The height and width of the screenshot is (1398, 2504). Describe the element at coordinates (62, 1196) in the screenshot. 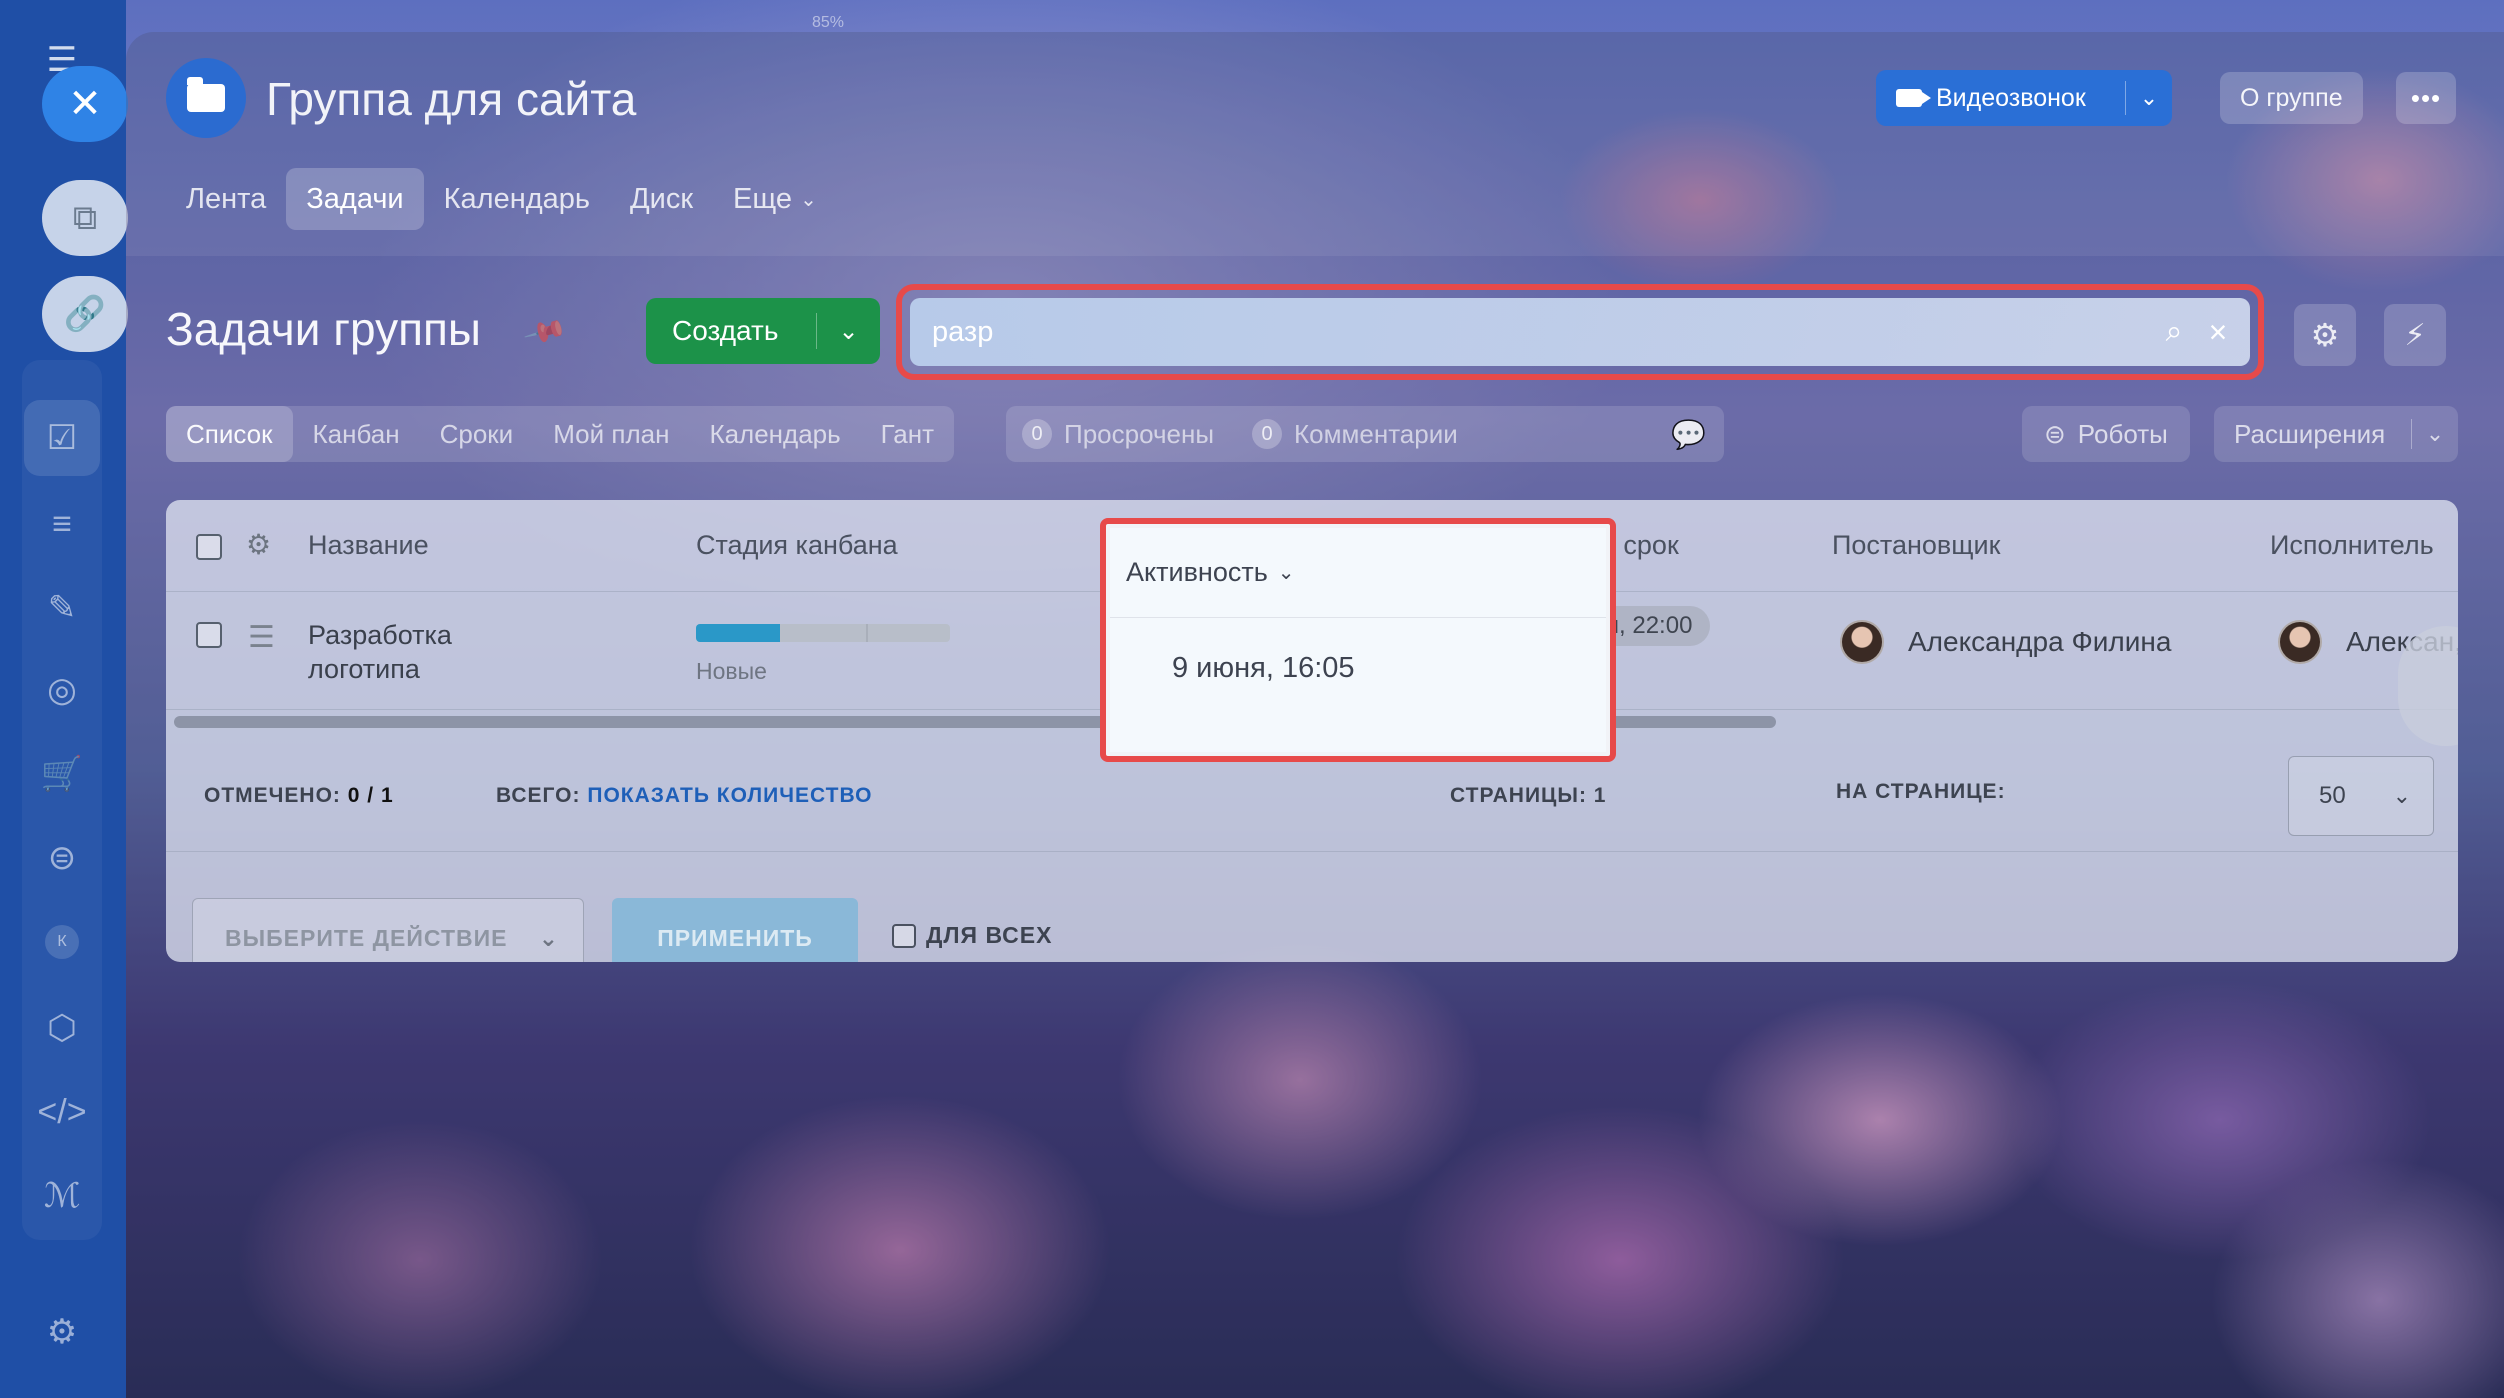

I see `signature-icon: ℳ` at that location.